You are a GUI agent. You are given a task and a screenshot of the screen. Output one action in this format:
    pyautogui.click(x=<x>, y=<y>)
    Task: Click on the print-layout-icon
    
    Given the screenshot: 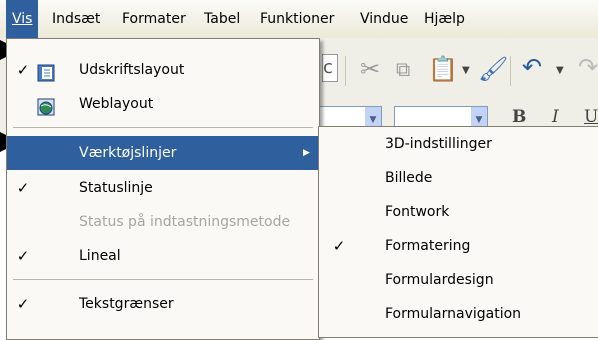 What is the action you would take?
    pyautogui.click(x=46, y=71)
    